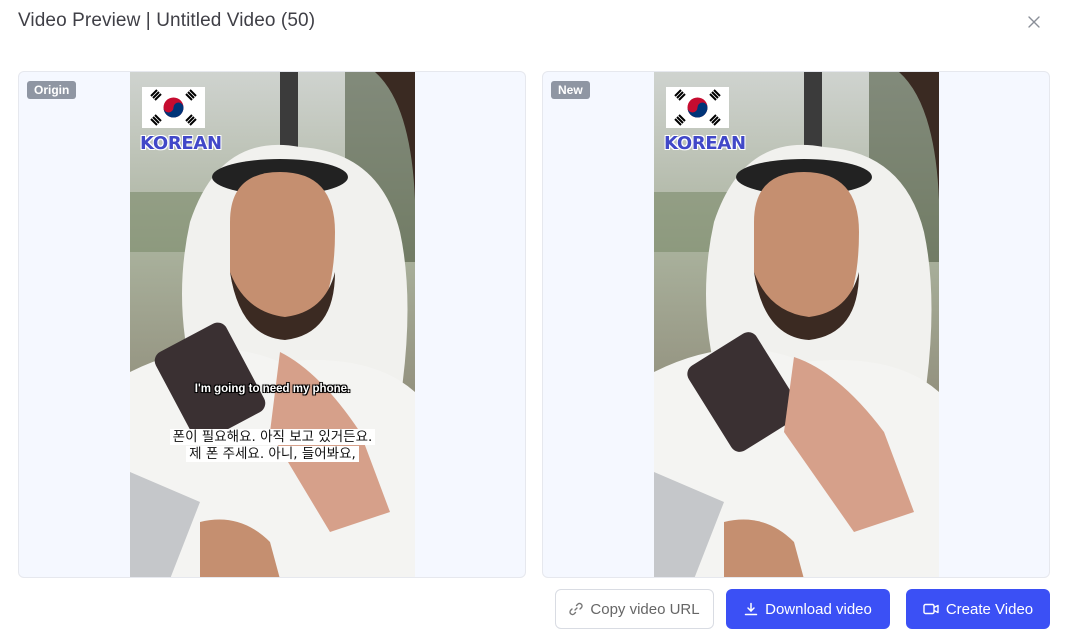 This screenshot has height=643, width=1069. I want to click on korean-subtitle-line-2: 제 폰 주세요. 아니, 들어봐요,, so click(272, 454).